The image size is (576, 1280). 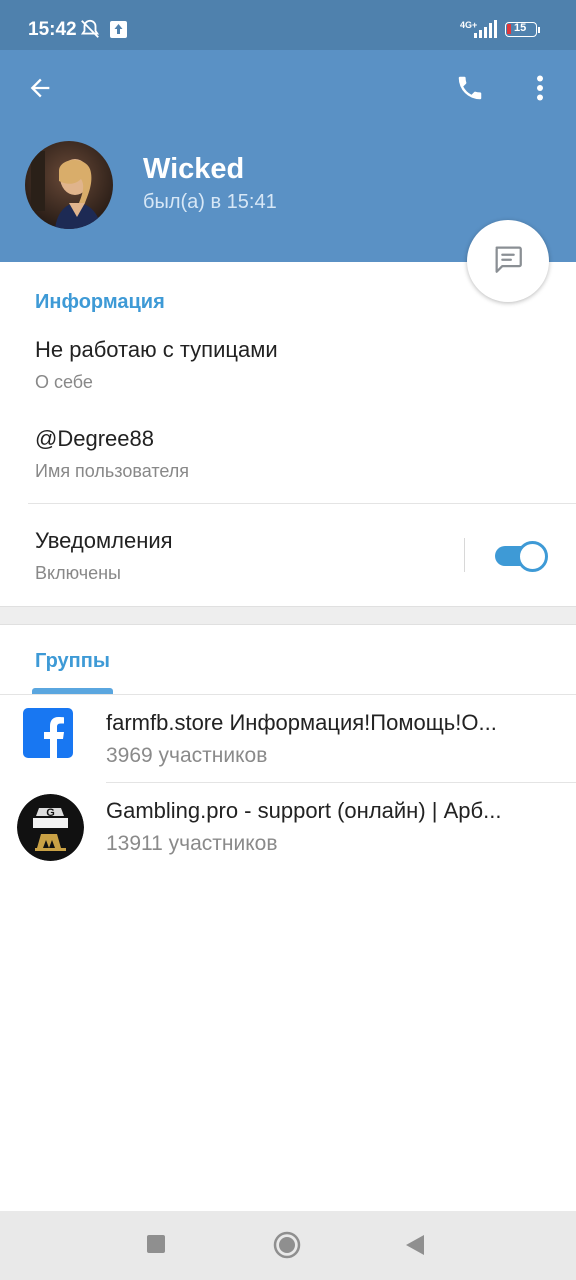 What do you see at coordinates (192, 843) in the screenshot?
I see `group-members: 13911 участников` at bounding box center [192, 843].